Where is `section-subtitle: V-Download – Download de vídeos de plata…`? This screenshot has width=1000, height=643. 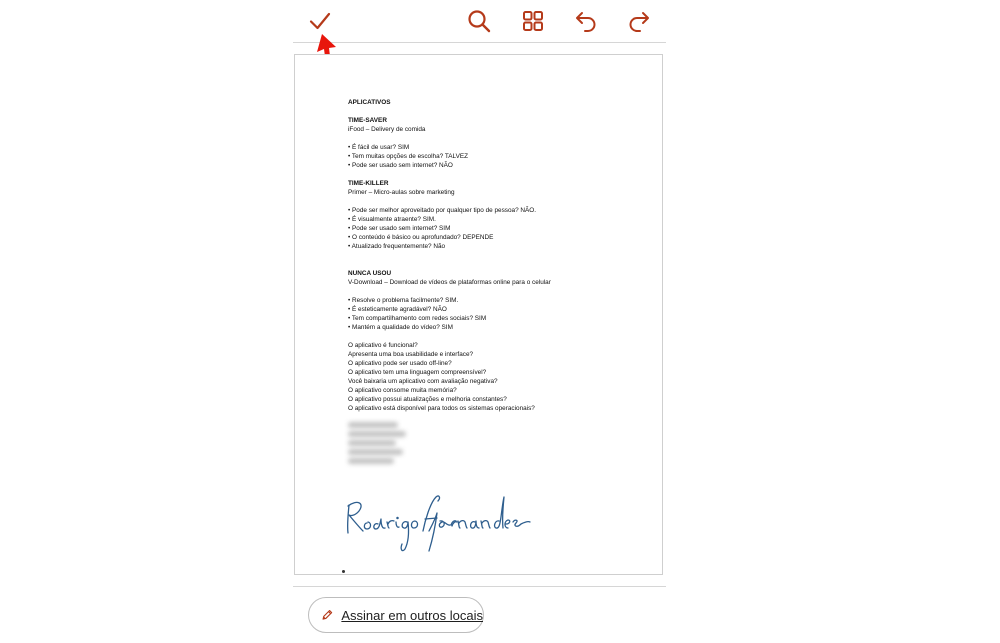 section-subtitle: V-Download – Download de vídeos de plata… is located at coordinates (449, 282).